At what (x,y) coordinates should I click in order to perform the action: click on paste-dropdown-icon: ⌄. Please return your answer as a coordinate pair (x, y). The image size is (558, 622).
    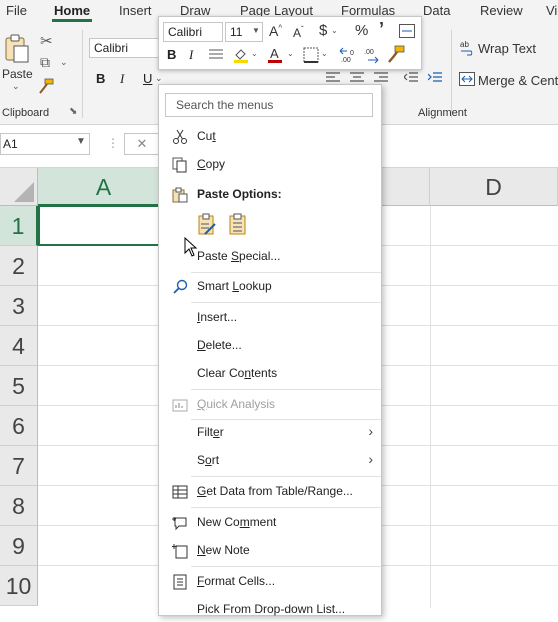
    Looking at the image, I should click on (16, 86).